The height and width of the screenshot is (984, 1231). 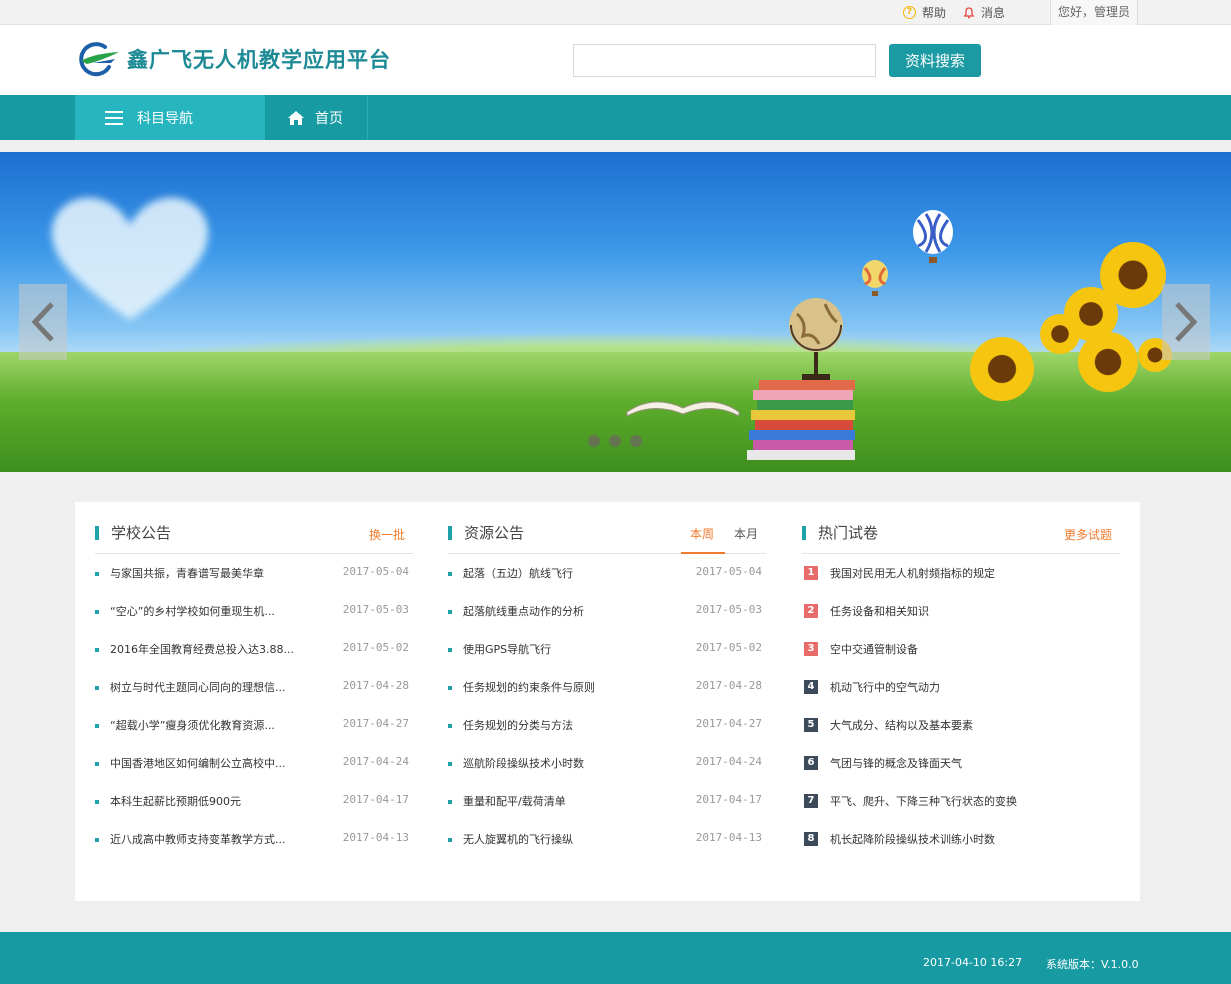 What do you see at coordinates (375, 571) in the screenshot?
I see `list-item-date: 2017-05-04` at bounding box center [375, 571].